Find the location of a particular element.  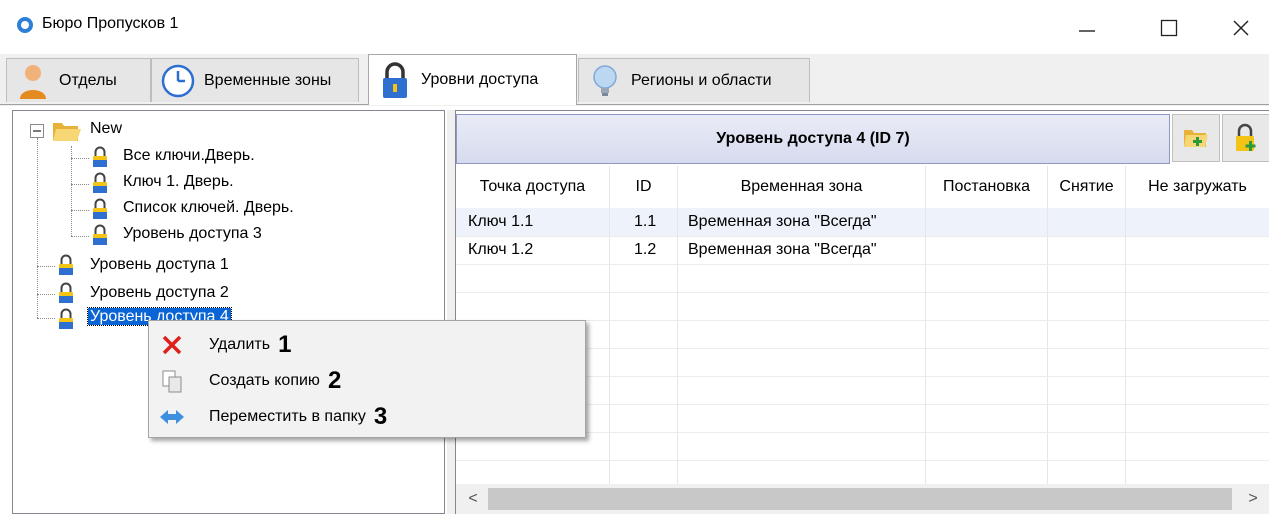

window-title: Бюро Пропусков 1 is located at coordinates (110, 23).